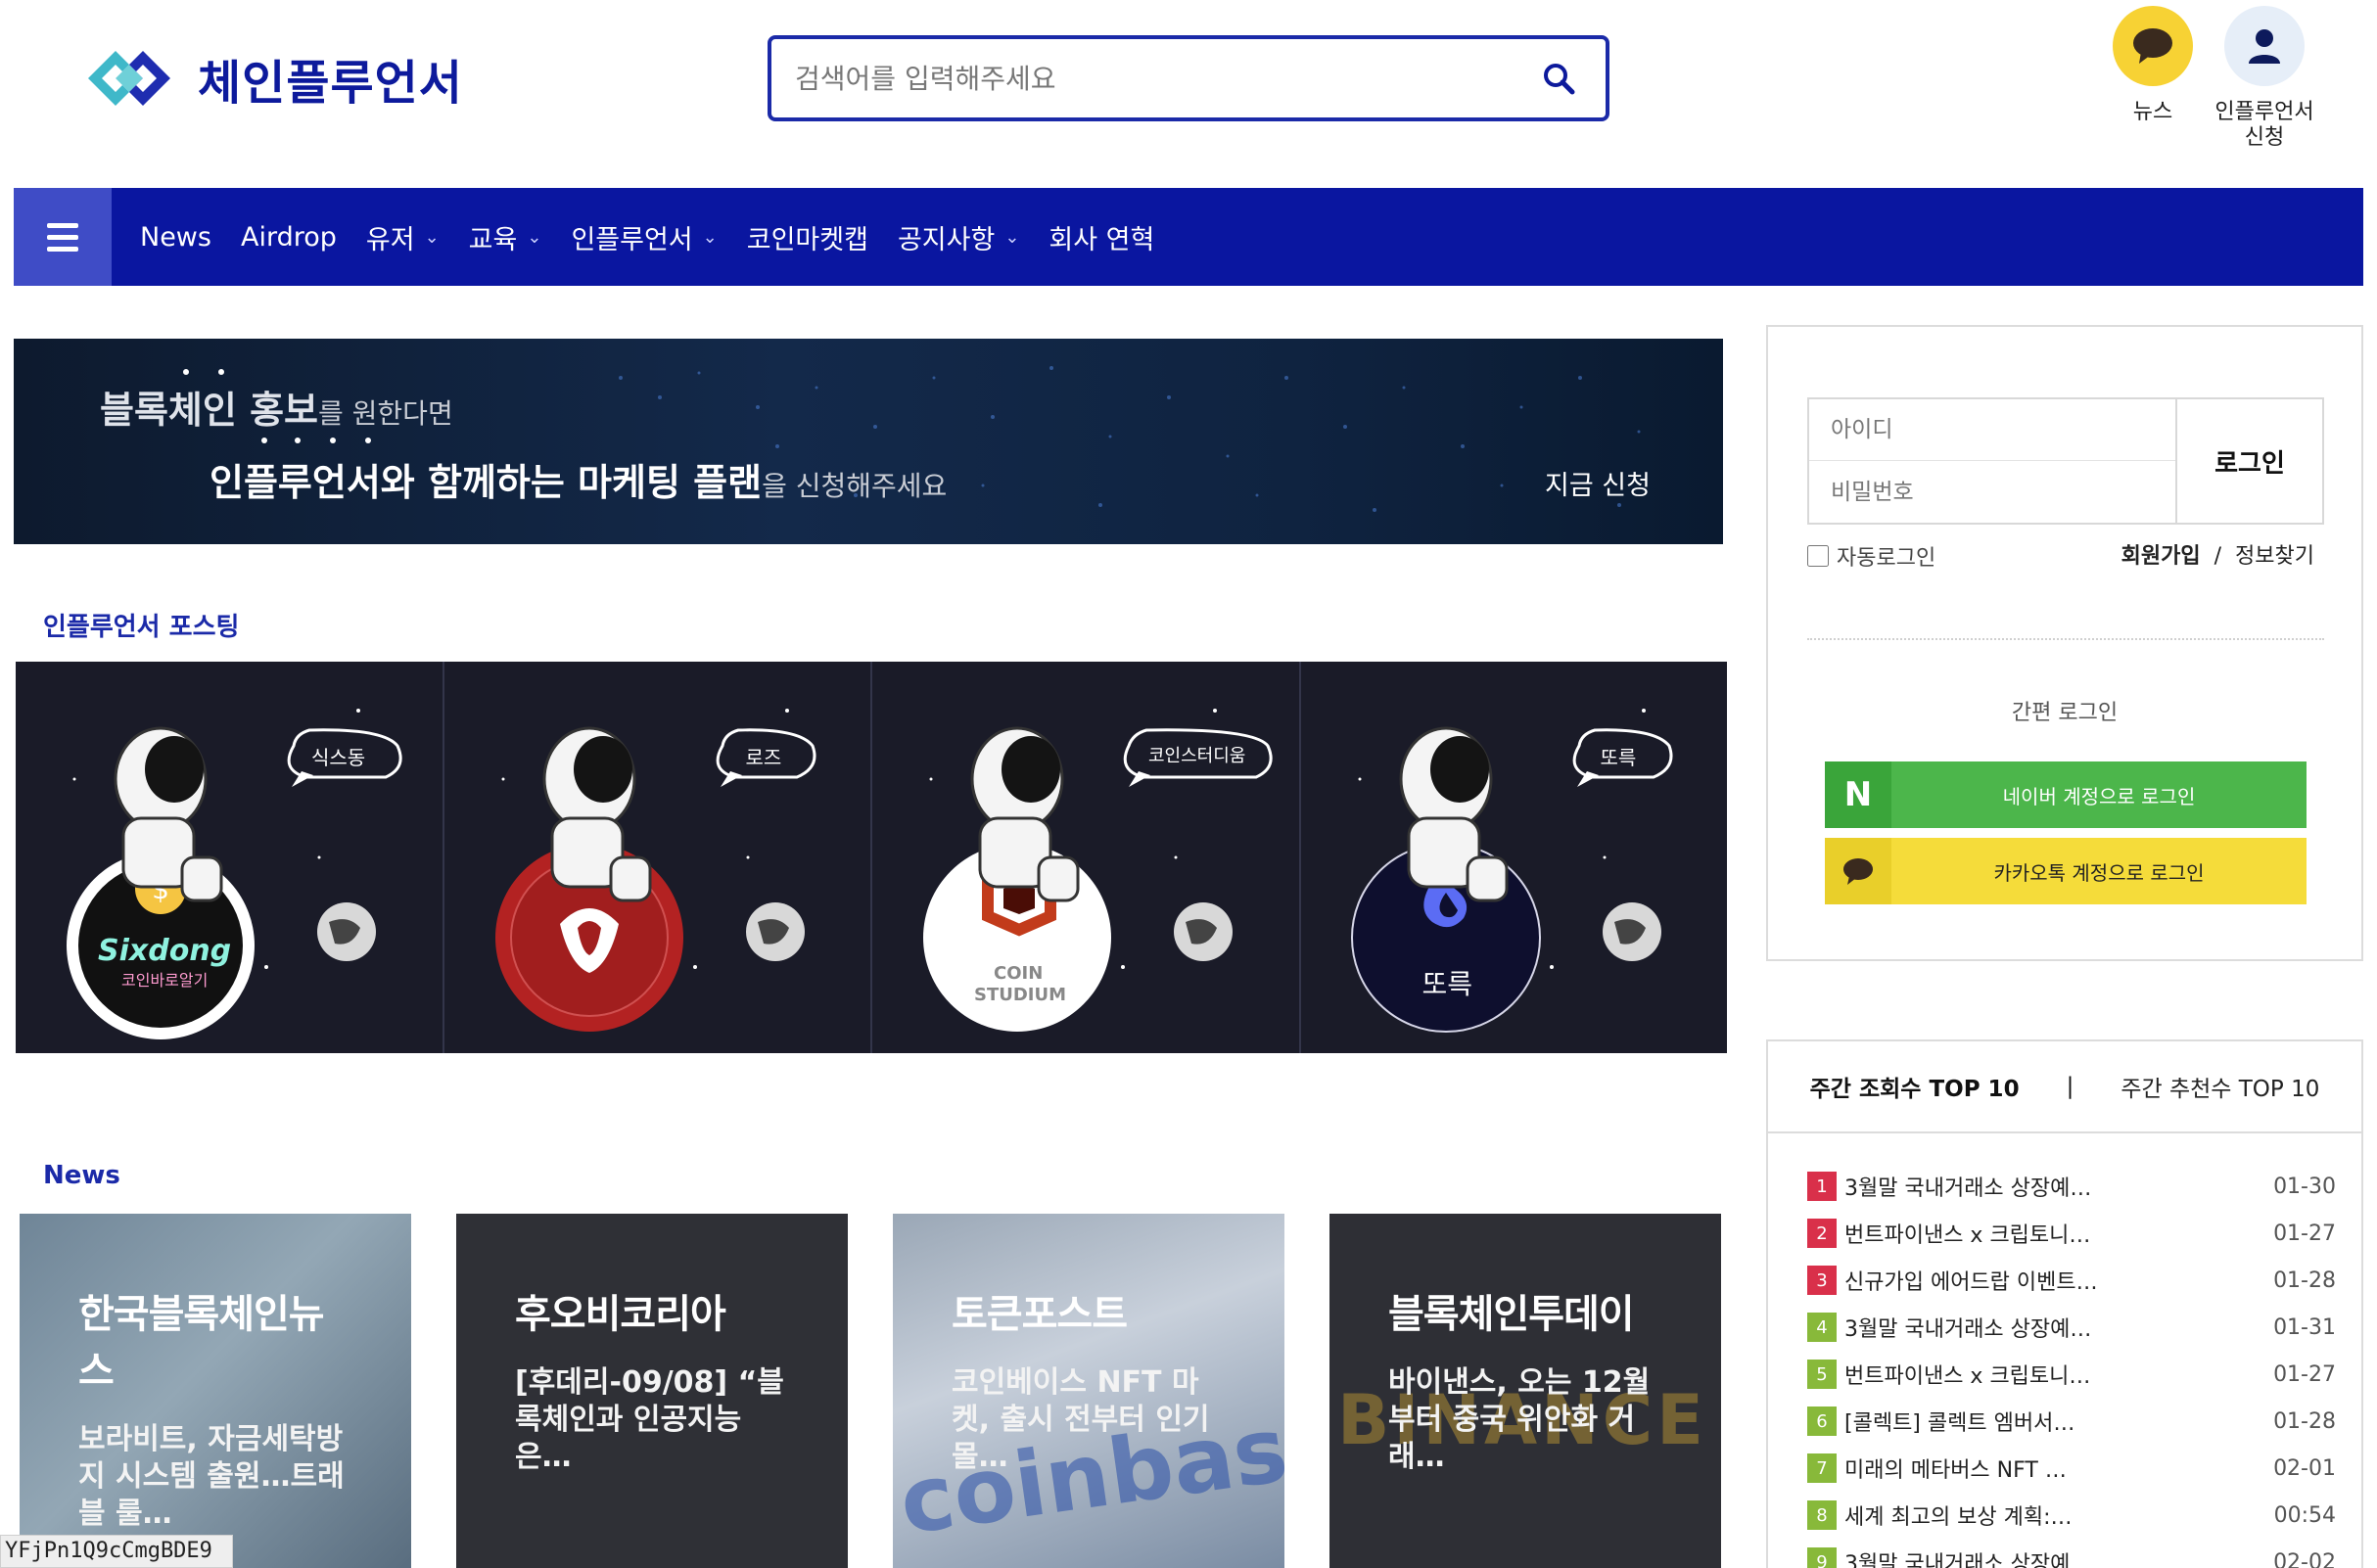 The image size is (2377, 1568). I want to click on news-shortcut-label: 뉴스, so click(2152, 112).